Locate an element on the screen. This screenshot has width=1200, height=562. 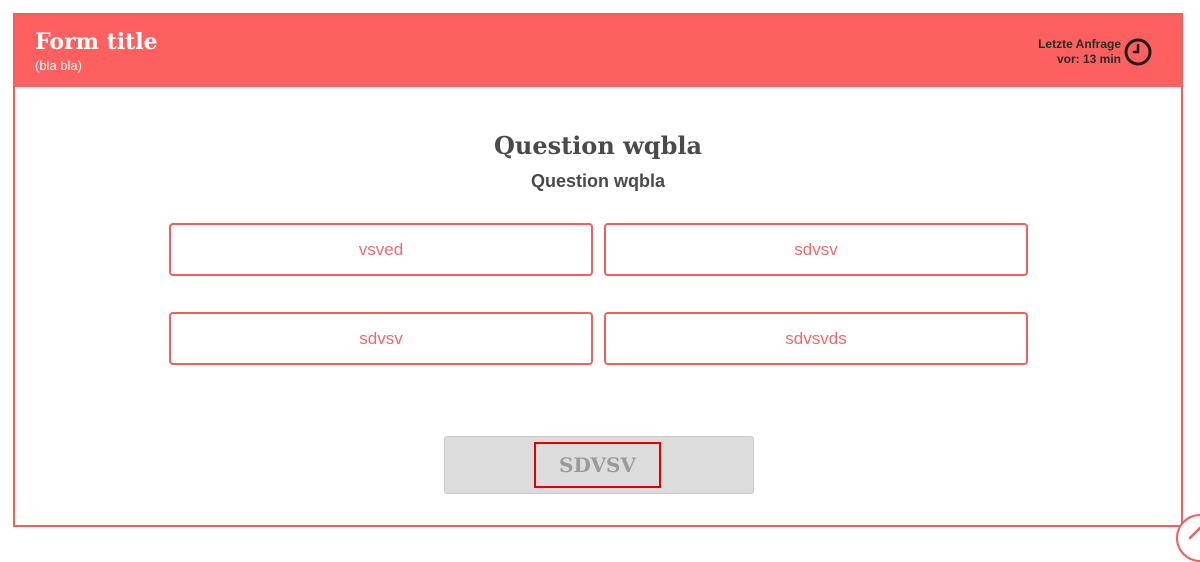
last-request-label: Letzte Anfrage is located at coordinates (1079, 44).